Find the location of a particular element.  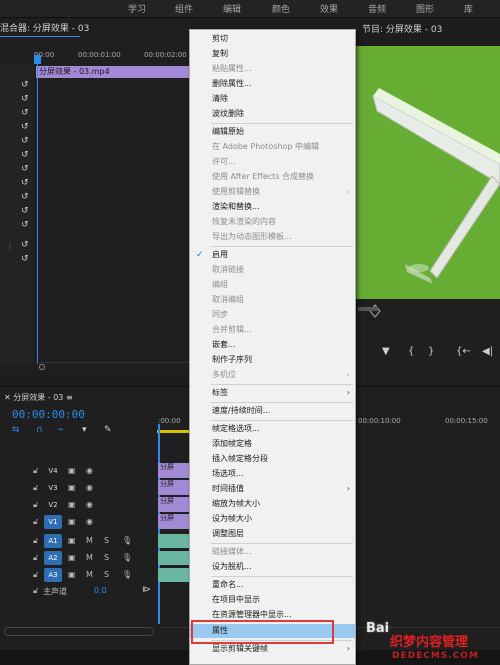

menu-item-make-subsequence: 制作子序列 is located at coordinates (272, 360).